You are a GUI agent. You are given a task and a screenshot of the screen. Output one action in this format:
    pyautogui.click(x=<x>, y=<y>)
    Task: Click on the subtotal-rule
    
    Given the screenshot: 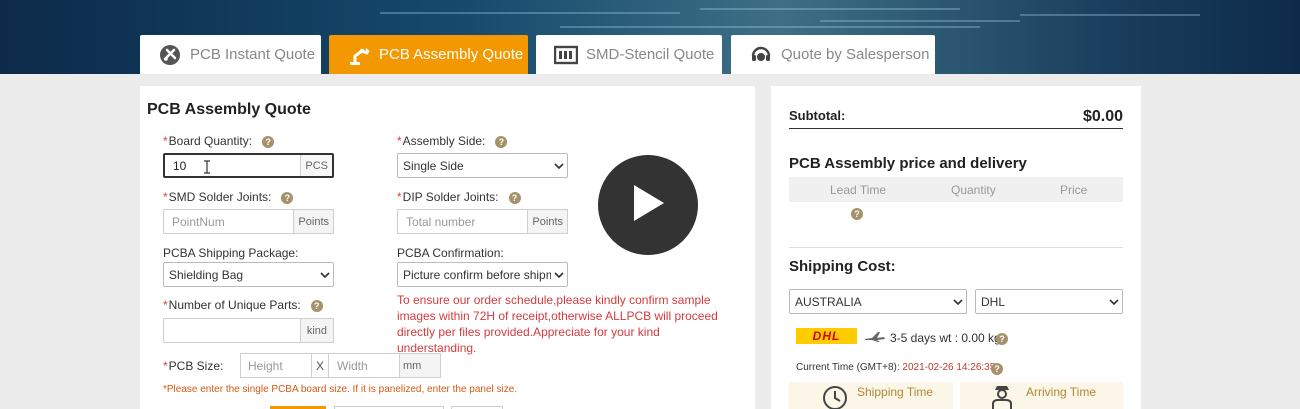 What is the action you would take?
    pyautogui.click(x=956, y=128)
    